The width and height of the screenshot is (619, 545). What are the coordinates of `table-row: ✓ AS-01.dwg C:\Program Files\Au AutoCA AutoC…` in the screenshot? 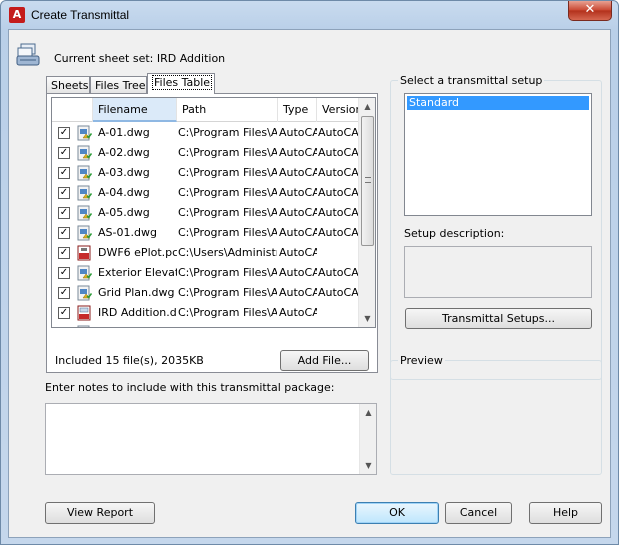 It's located at (205, 233).